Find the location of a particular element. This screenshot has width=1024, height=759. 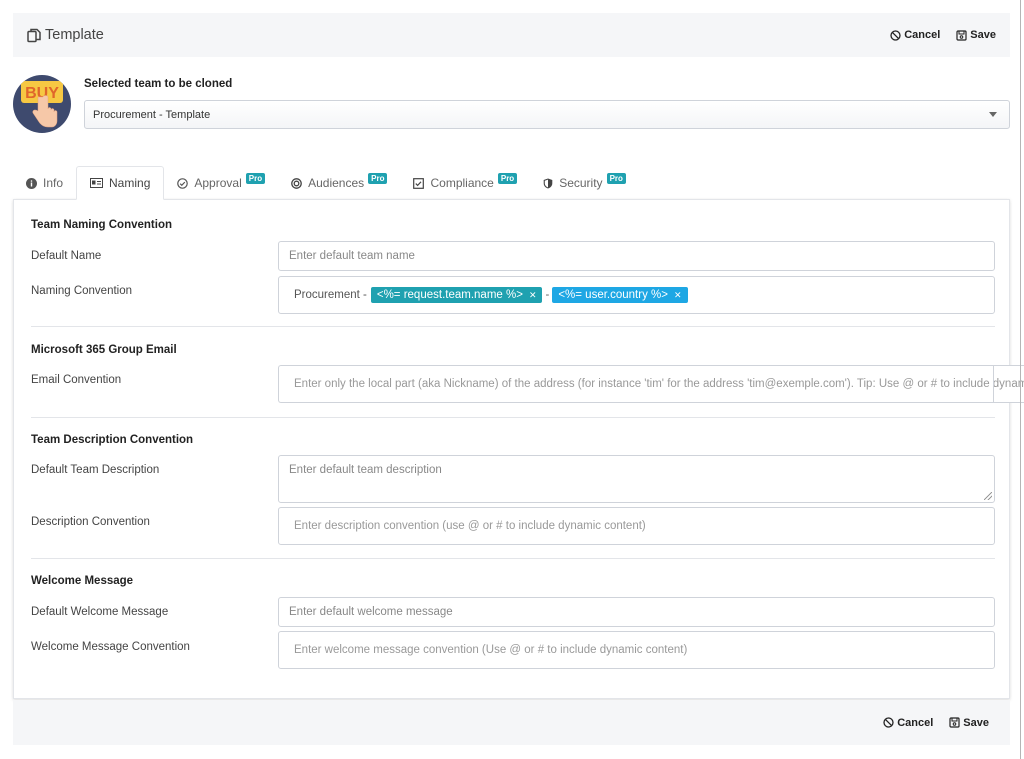

default-description-placeholder: Enter default team description is located at coordinates (365, 470).